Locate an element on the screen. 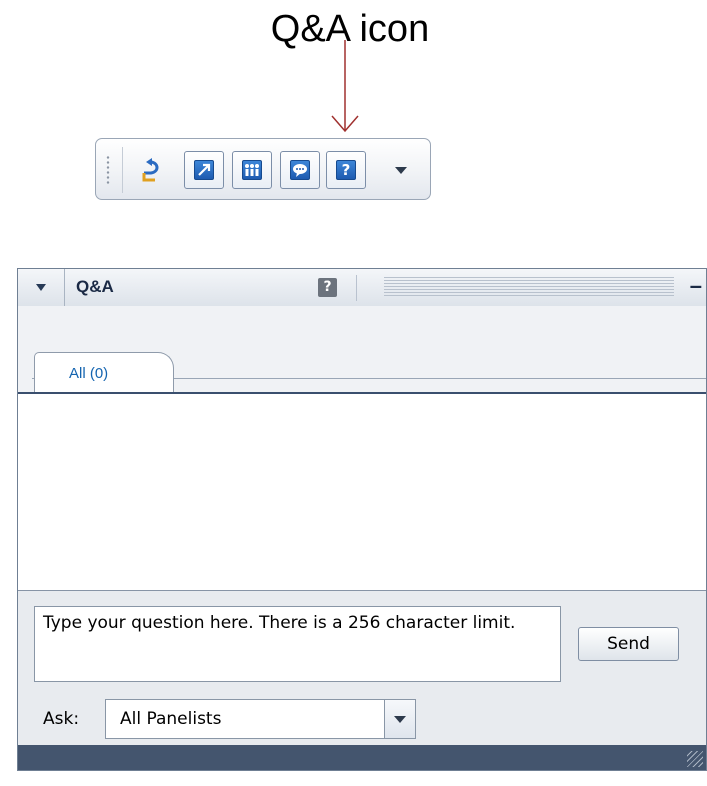 Image resolution: width=707 pixels, height=786 pixels. participants-icon is located at coordinates (252, 170).